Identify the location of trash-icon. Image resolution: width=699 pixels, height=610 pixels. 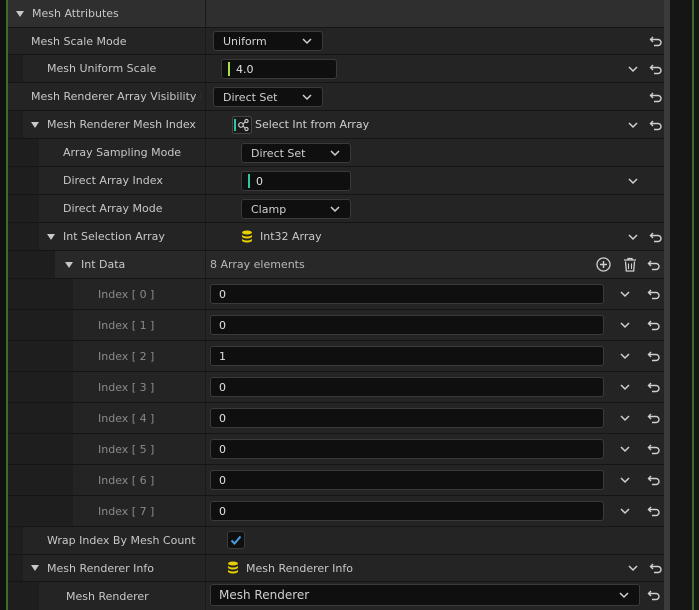
(630, 266).